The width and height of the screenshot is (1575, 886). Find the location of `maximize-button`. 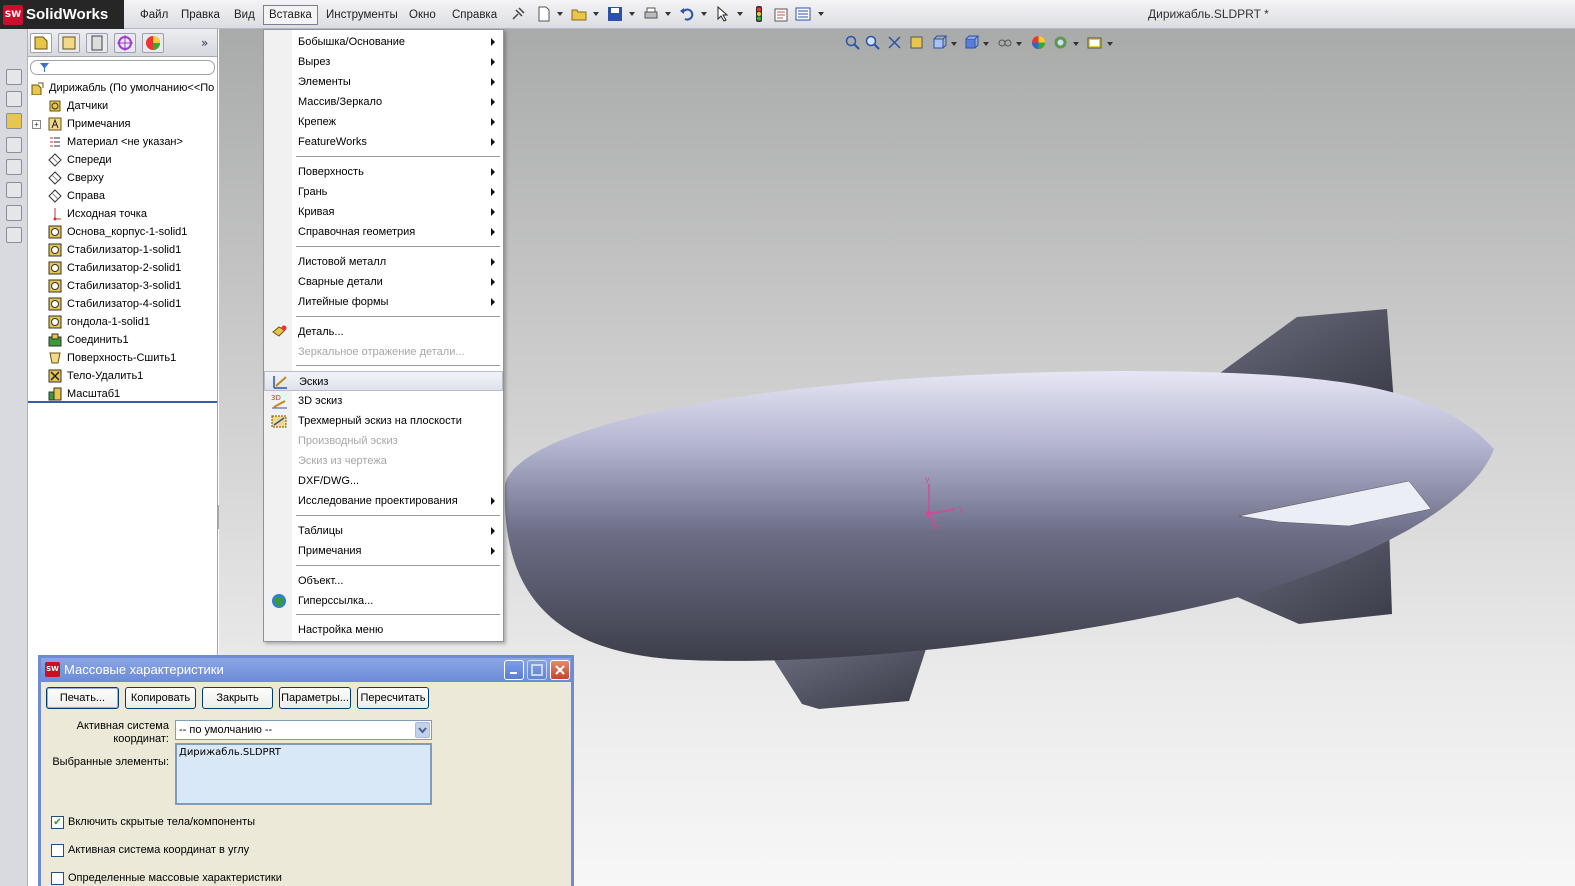

maximize-button is located at coordinates (537, 670).